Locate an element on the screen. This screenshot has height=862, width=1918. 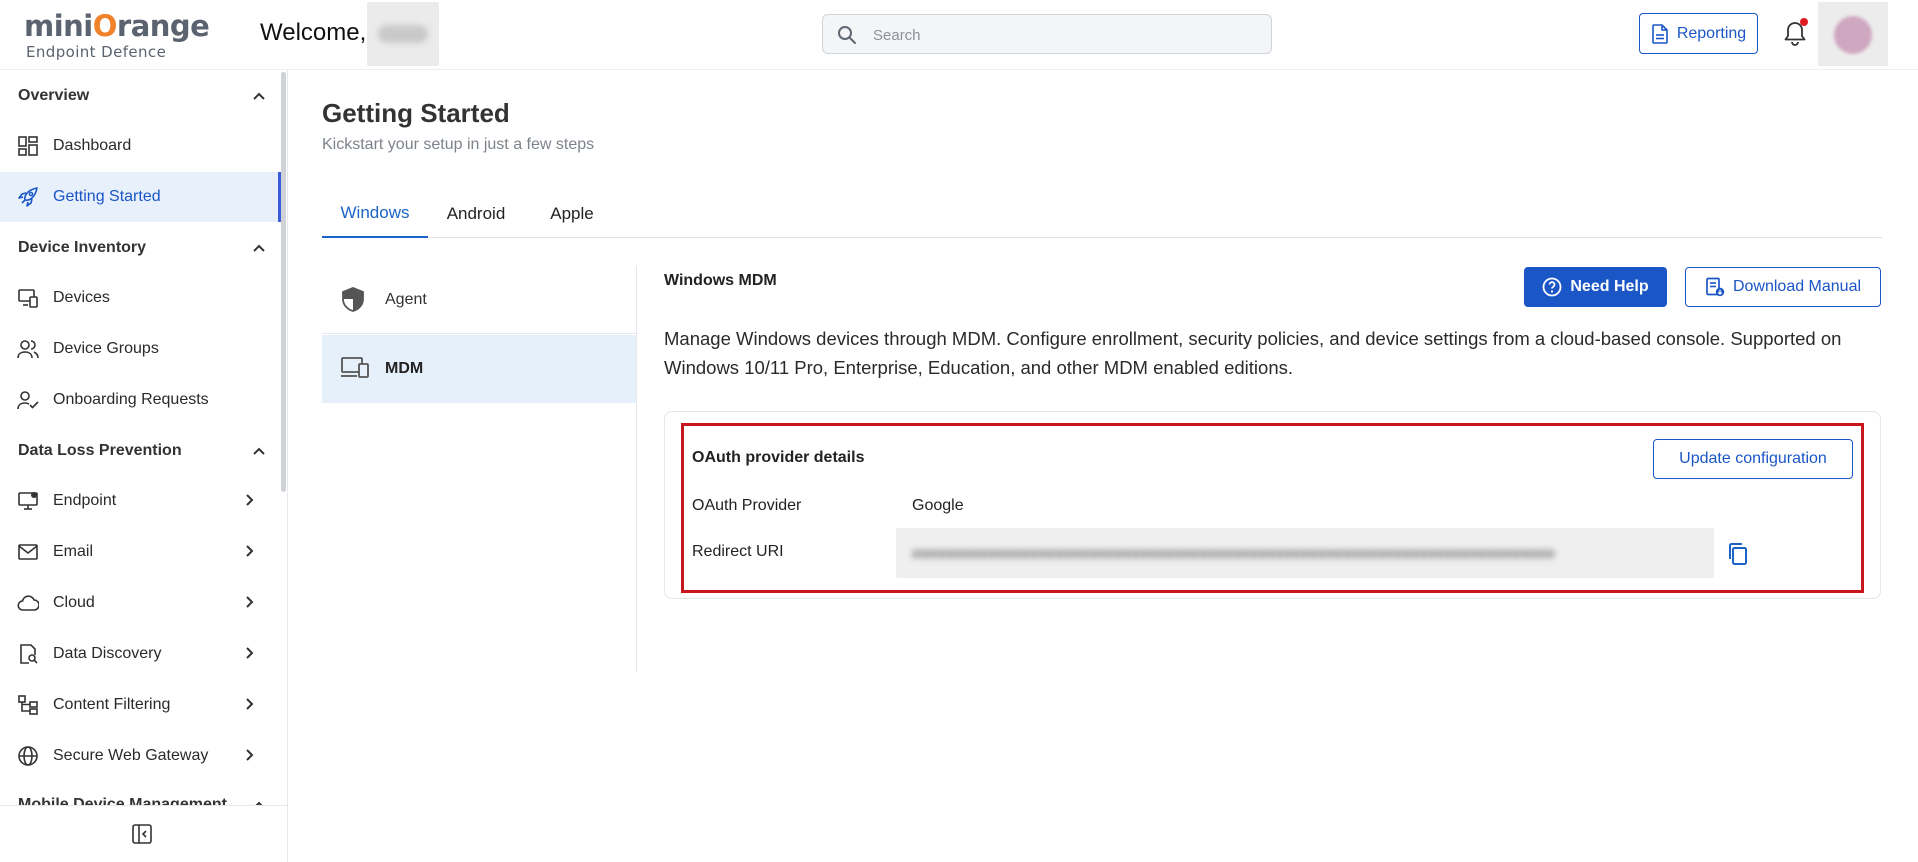
search-icon is located at coordinates (847, 35).